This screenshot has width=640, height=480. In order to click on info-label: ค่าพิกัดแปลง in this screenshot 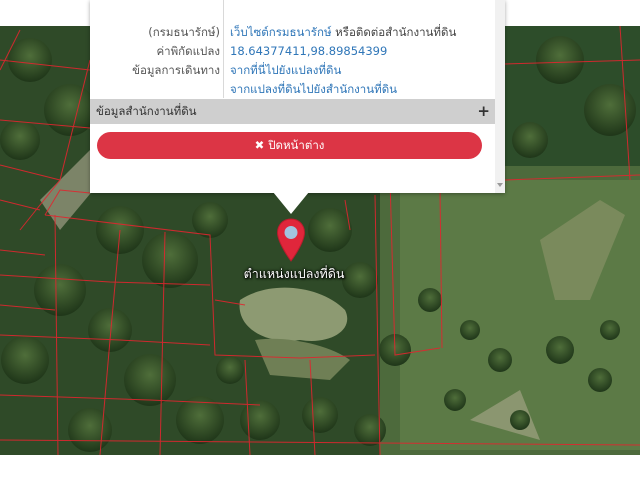, I will do `click(188, 51)`.